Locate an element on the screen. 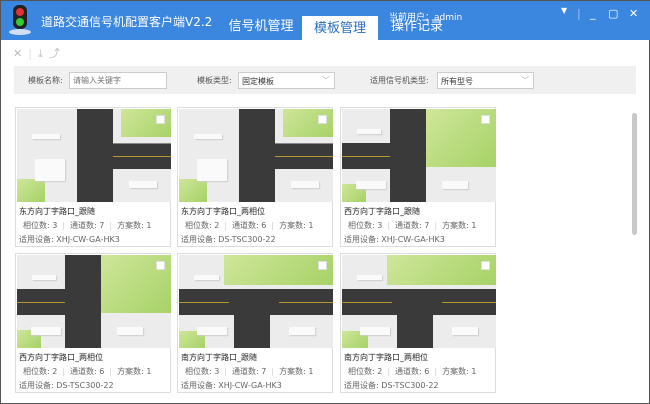 This screenshot has width=650, height=404. maximize-icon: ▢ is located at coordinates (613, 13).